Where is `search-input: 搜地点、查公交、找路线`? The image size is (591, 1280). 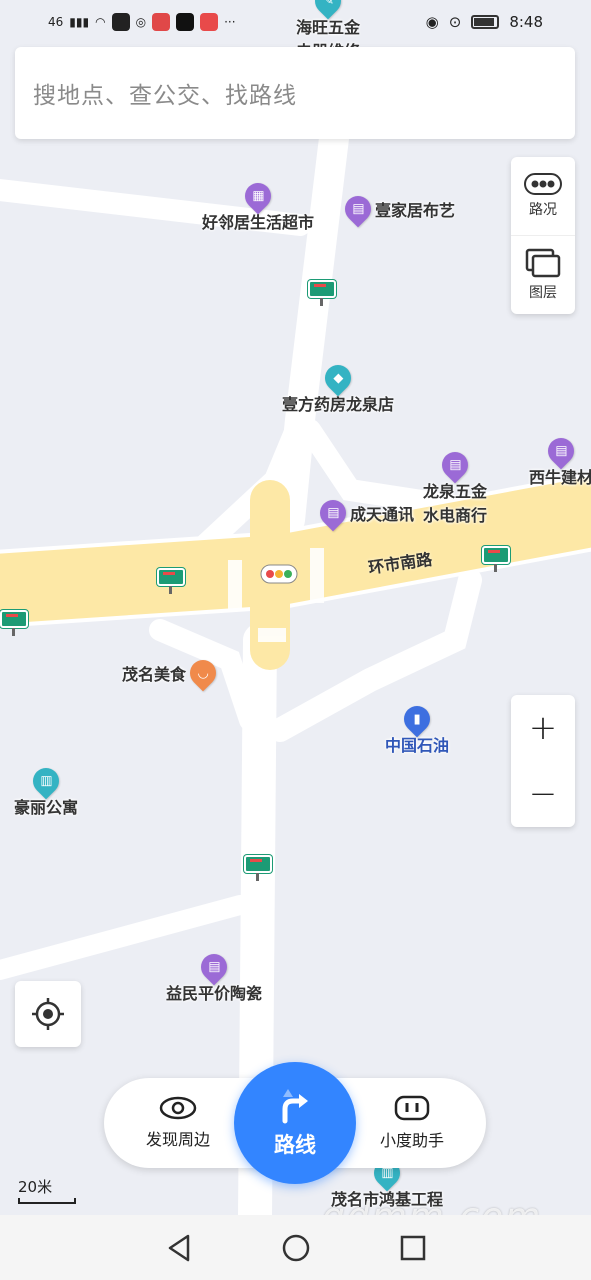 search-input: 搜地点、查公交、找路线 is located at coordinates (295, 93).